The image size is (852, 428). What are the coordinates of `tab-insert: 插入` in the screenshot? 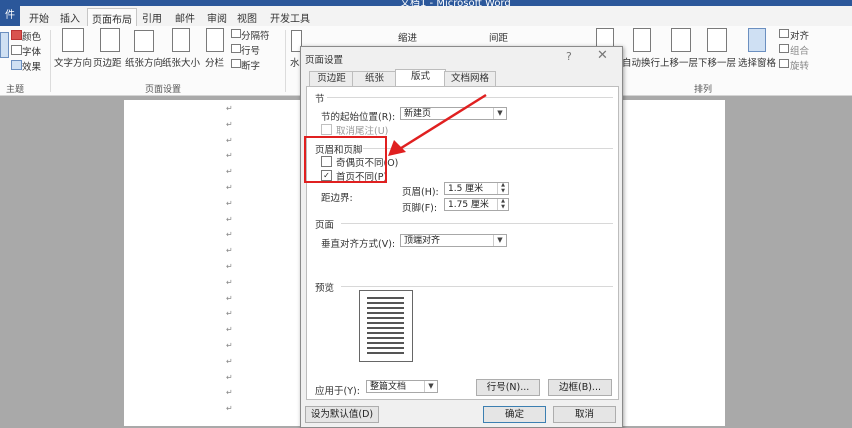 It's located at (70, 17).